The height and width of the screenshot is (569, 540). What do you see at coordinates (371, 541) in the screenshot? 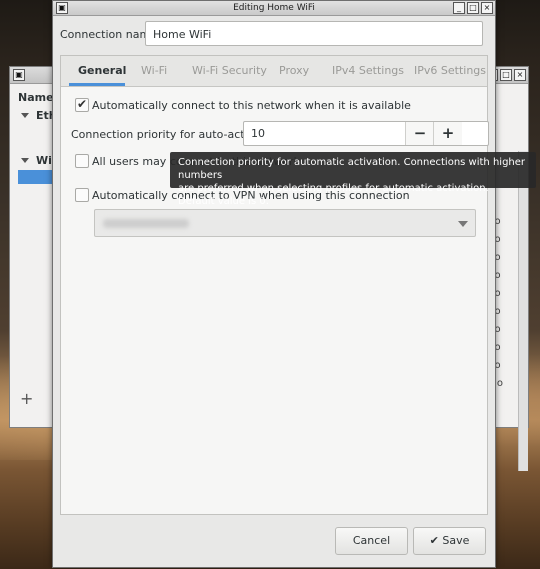
I see `cancel-button: Cancel` at bounding box center [371, 541].